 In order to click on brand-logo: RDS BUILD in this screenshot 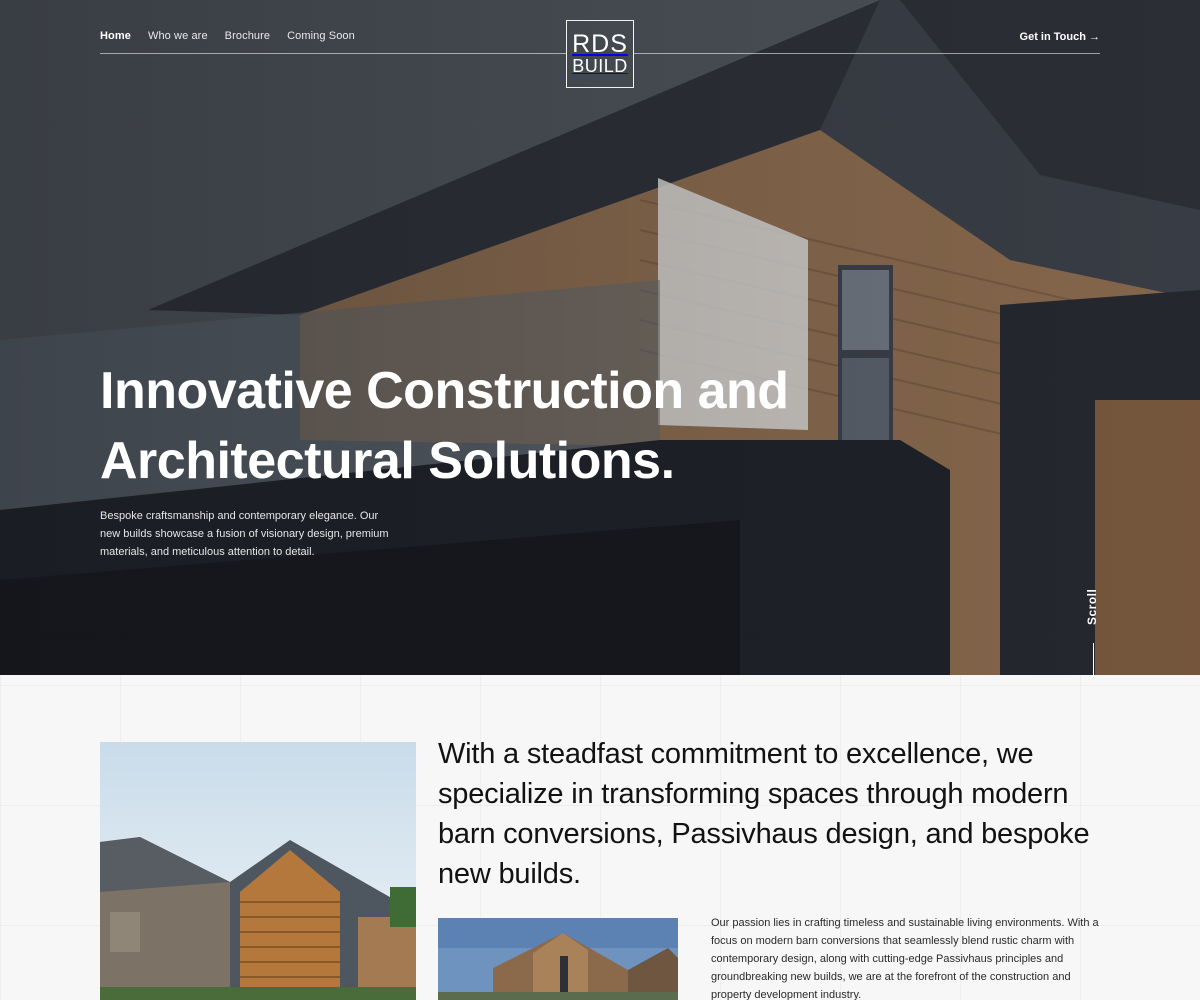, I will do `click(600, 54)`.